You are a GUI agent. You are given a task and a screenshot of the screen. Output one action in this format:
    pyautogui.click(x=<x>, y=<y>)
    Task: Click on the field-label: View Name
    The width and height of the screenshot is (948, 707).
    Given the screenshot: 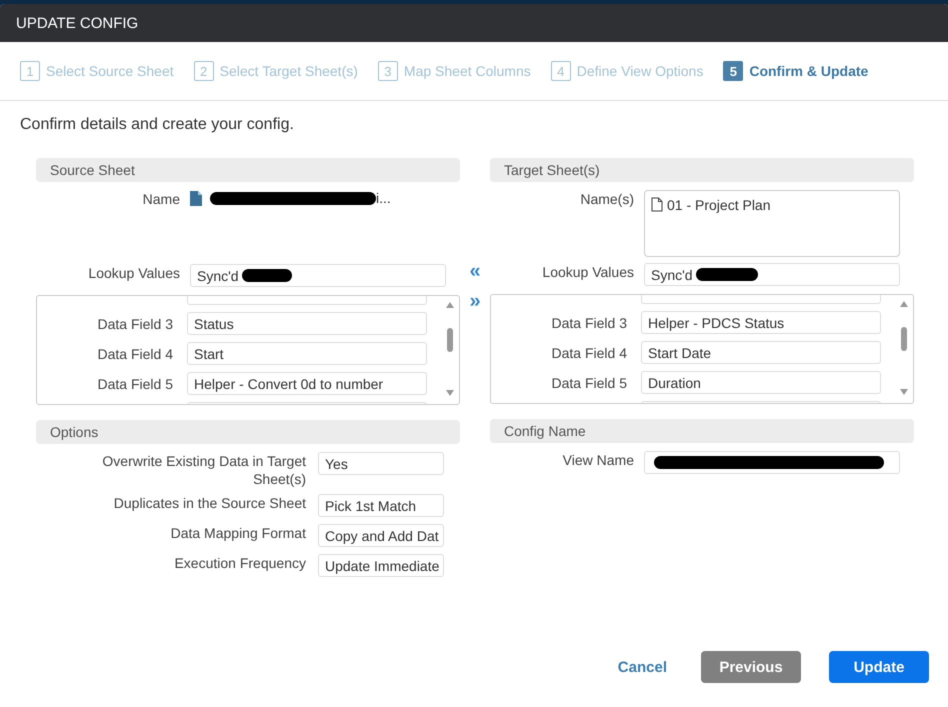 What is the action you would take?
    pyautogui.click(x=598, y=460)
    